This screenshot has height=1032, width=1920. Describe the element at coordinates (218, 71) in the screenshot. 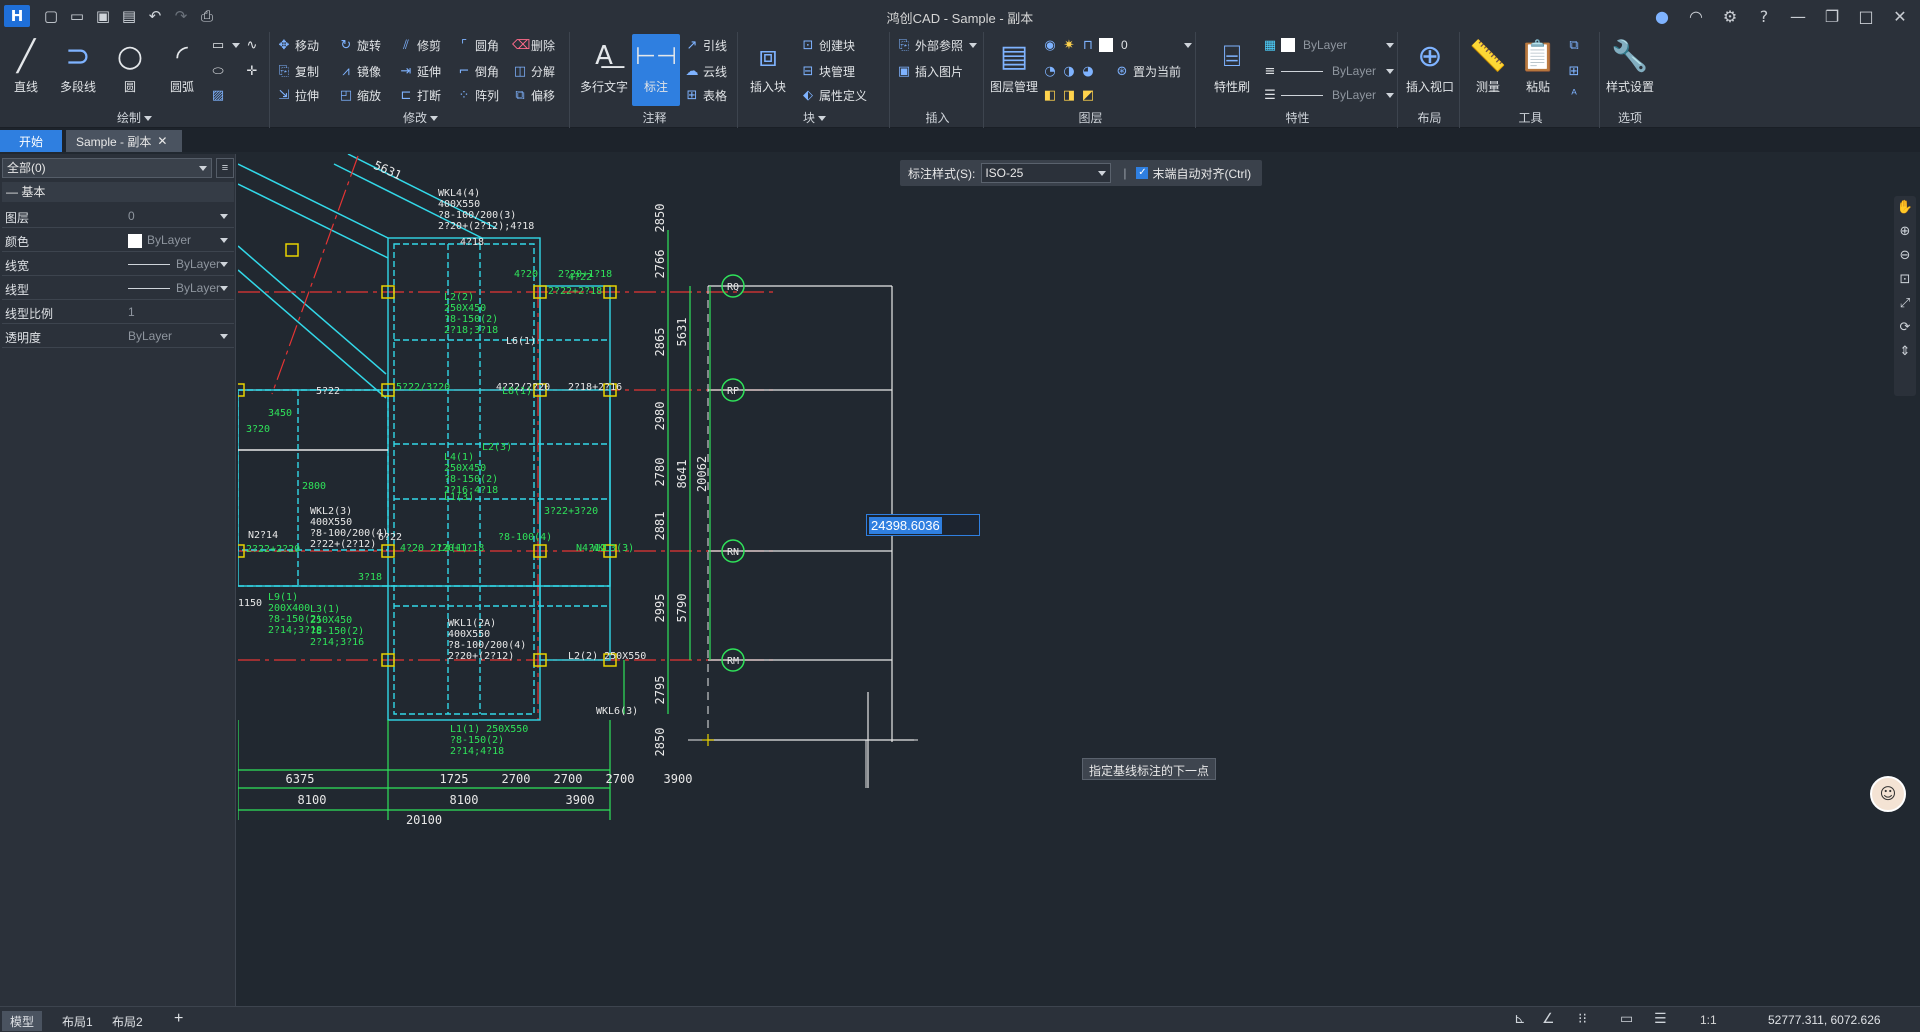

I see `ellipse-button: ⬭` at that location.